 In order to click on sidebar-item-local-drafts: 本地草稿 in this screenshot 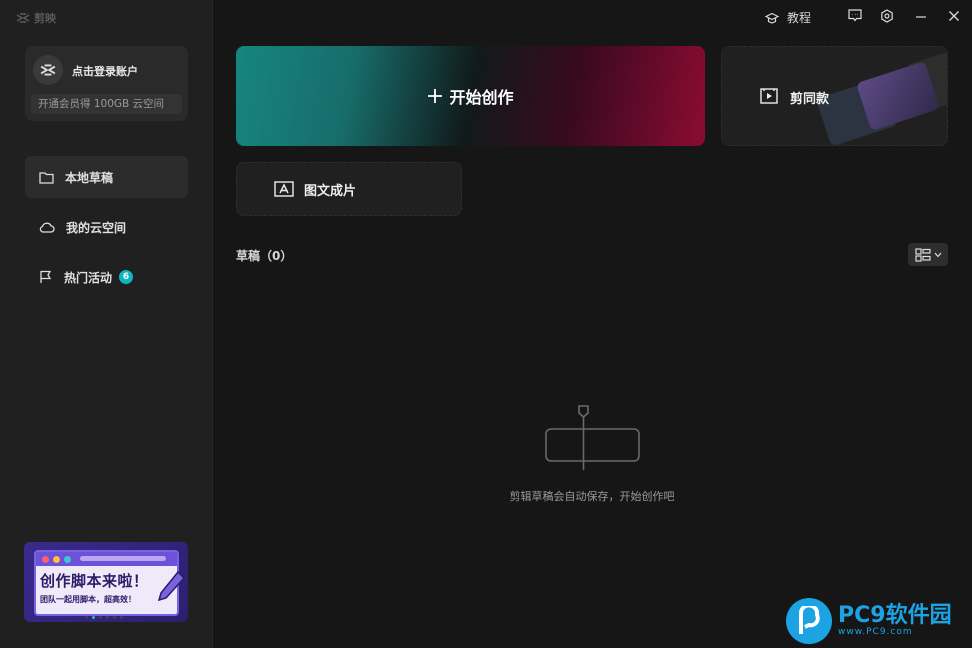, I will do `click(106, 177)`.